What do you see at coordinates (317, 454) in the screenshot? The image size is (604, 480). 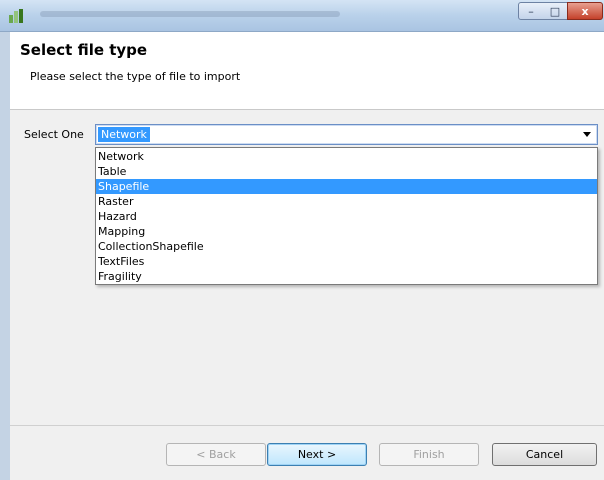 I see `next-button: Next >` at bounding box center [317, 454].